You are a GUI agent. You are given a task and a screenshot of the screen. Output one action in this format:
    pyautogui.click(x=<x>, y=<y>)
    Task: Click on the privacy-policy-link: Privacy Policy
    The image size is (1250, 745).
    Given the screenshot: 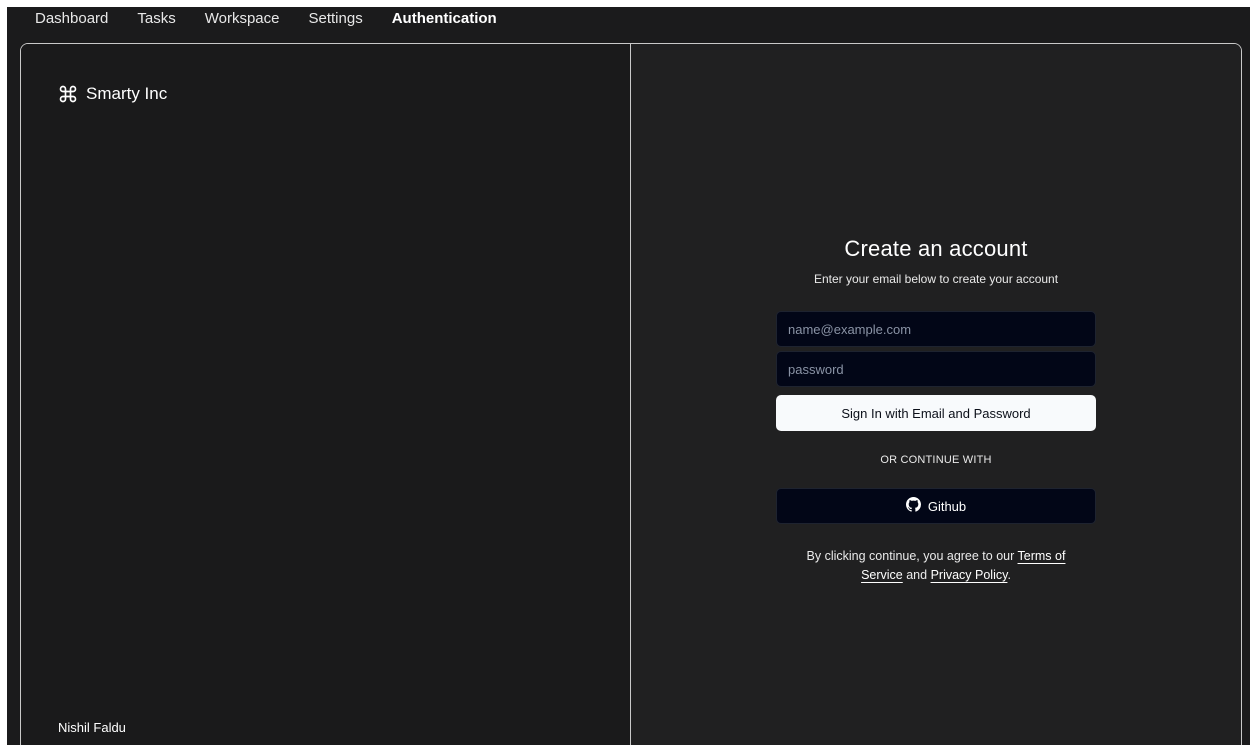 What is the action you would take?
    pyautogui.click(x=969, y=575)
    